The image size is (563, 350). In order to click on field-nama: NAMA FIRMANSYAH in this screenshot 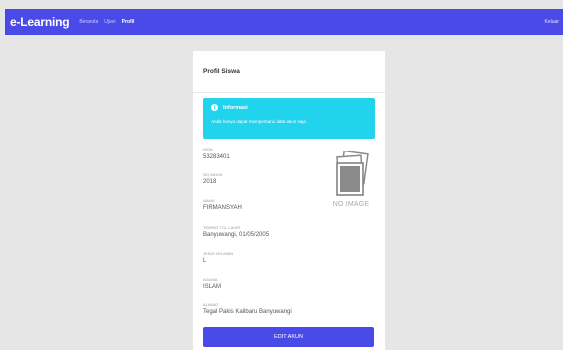, I will do `click(222, 204)`.